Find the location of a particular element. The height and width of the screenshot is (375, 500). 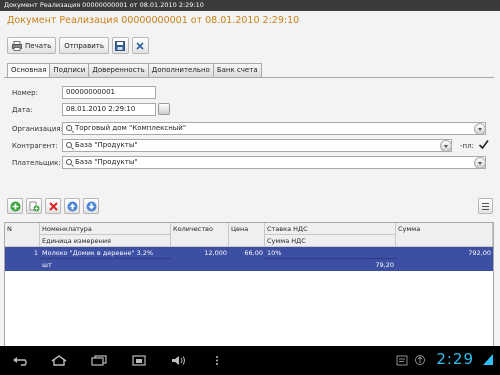

payer-dropdown-button is located at coordinates (480, 163).